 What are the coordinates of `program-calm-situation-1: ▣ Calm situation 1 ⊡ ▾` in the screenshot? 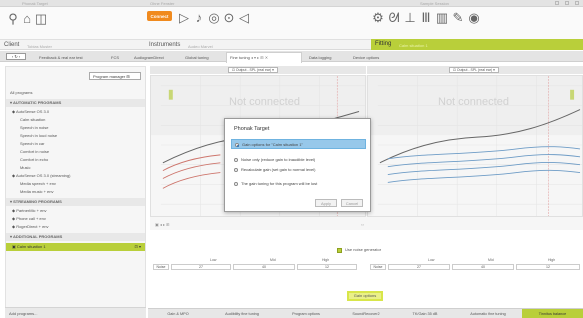 It's located at (75, 247).